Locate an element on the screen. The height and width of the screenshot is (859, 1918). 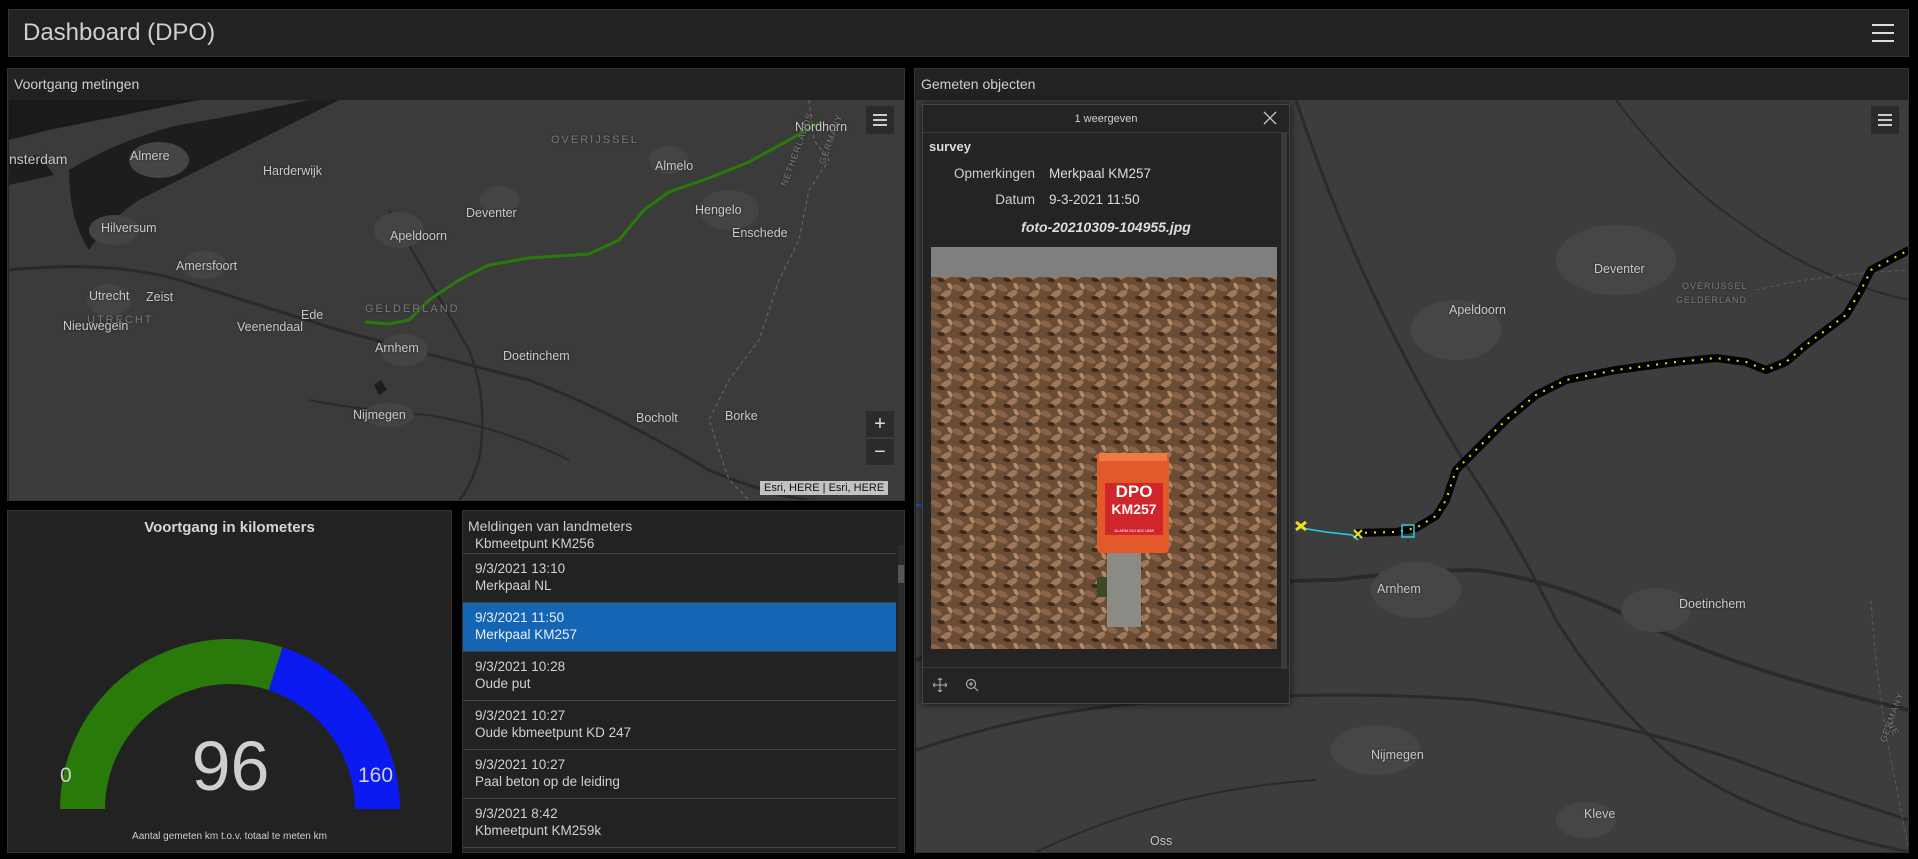
map-label-bocholt: Bocholt is located at coordinates (657, 418).